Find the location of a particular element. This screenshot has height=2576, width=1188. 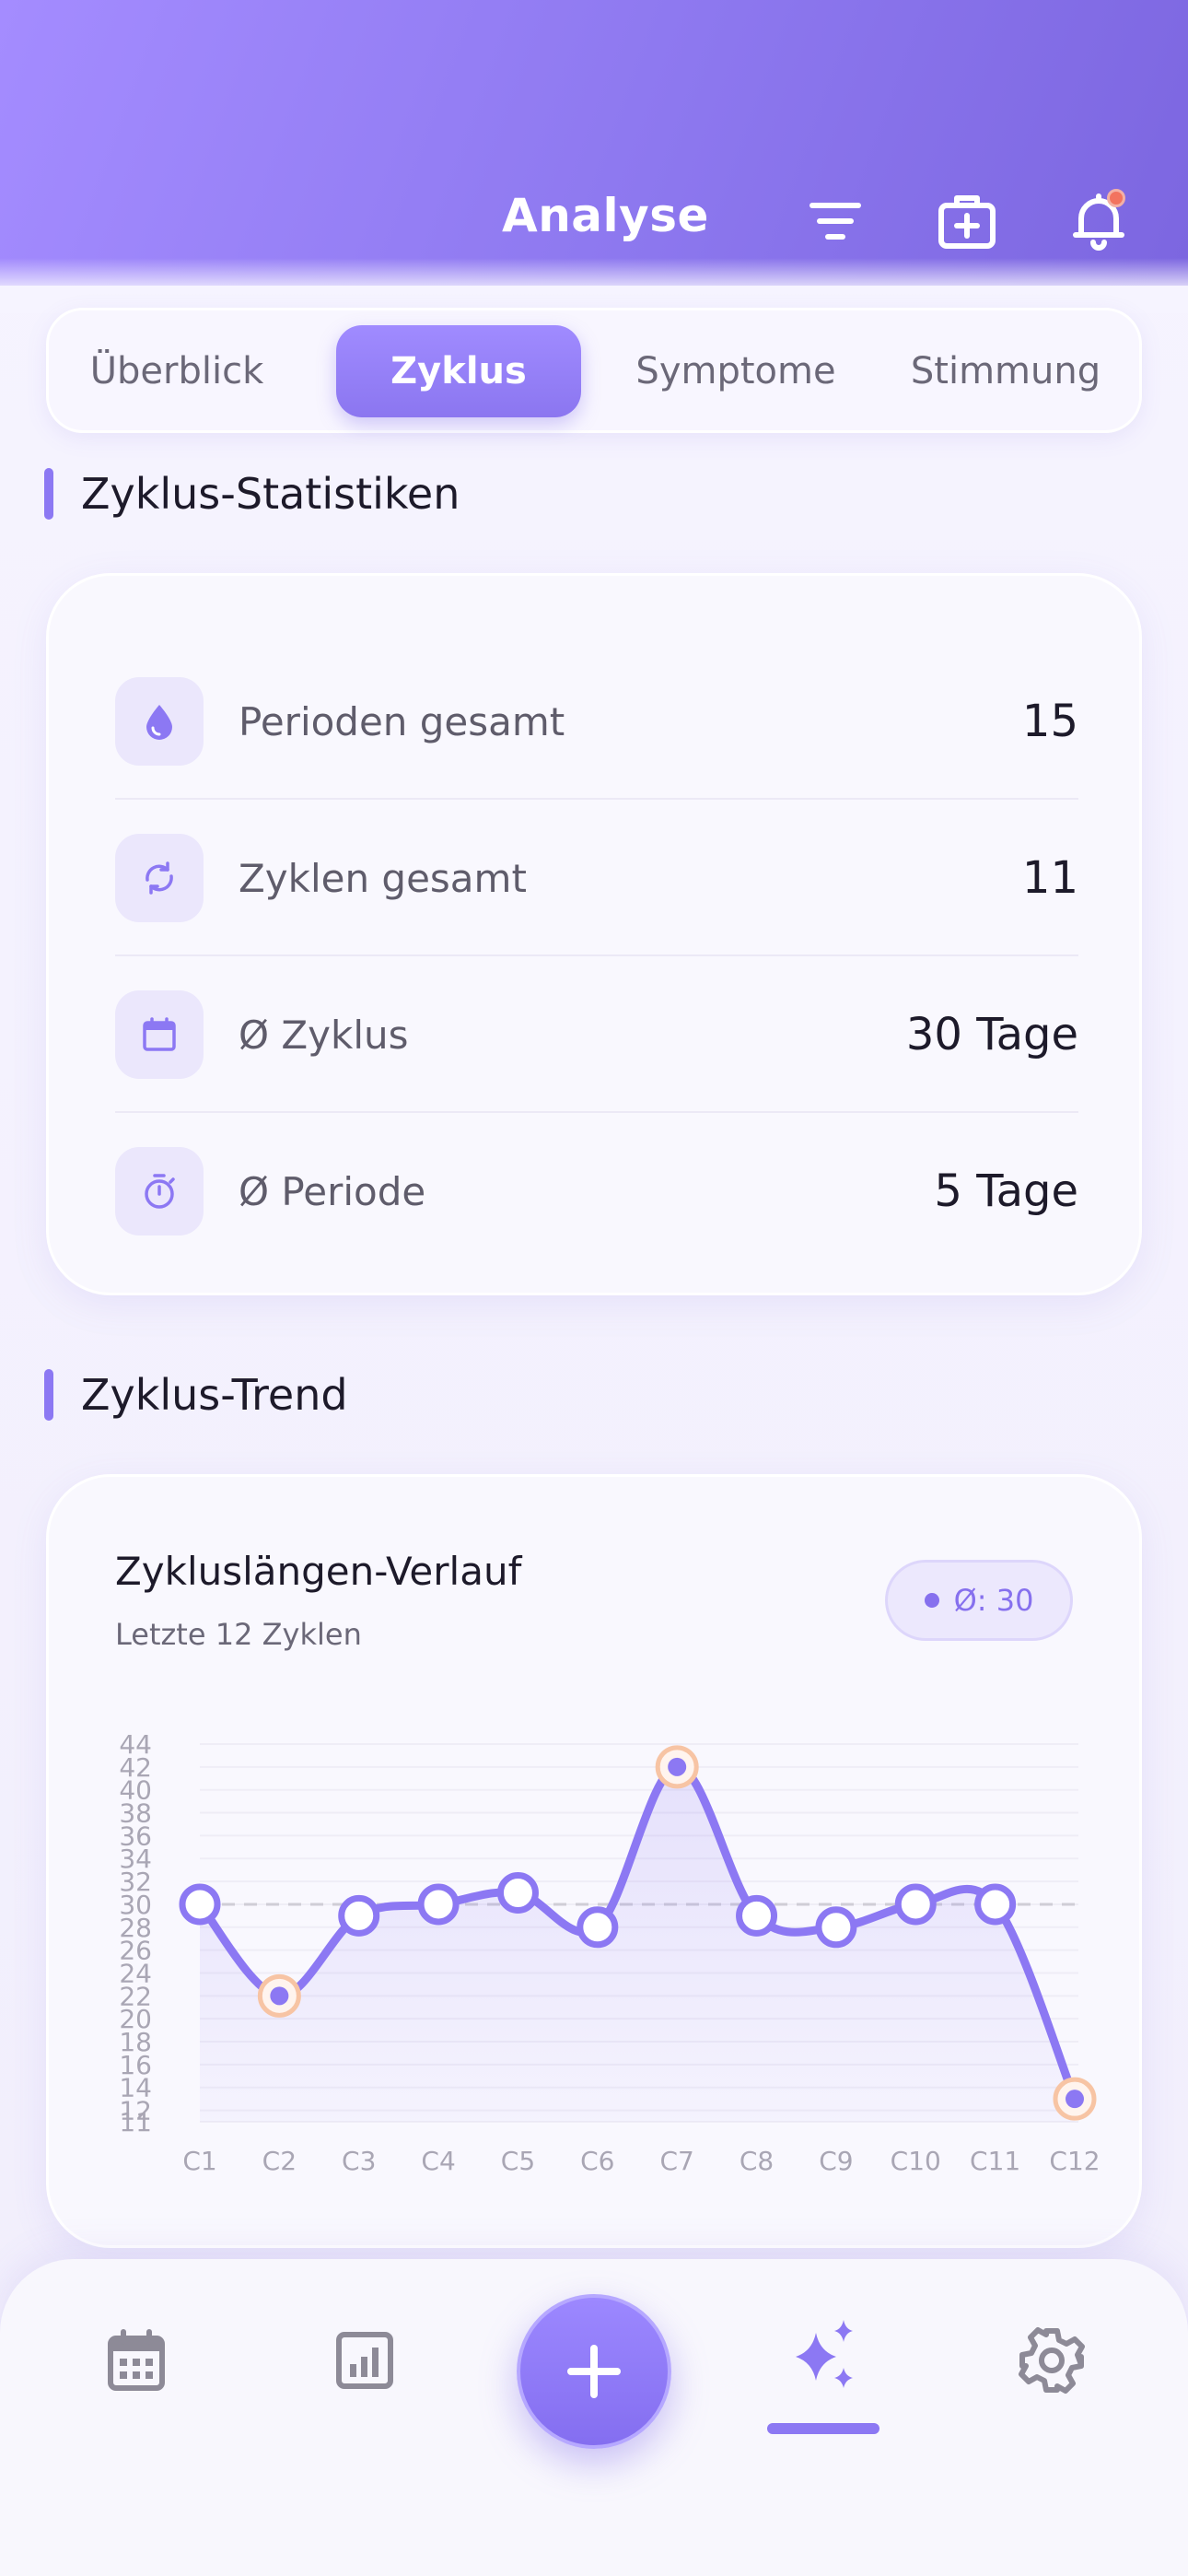

page-title: Analyse is located at coordinates (605, 215).